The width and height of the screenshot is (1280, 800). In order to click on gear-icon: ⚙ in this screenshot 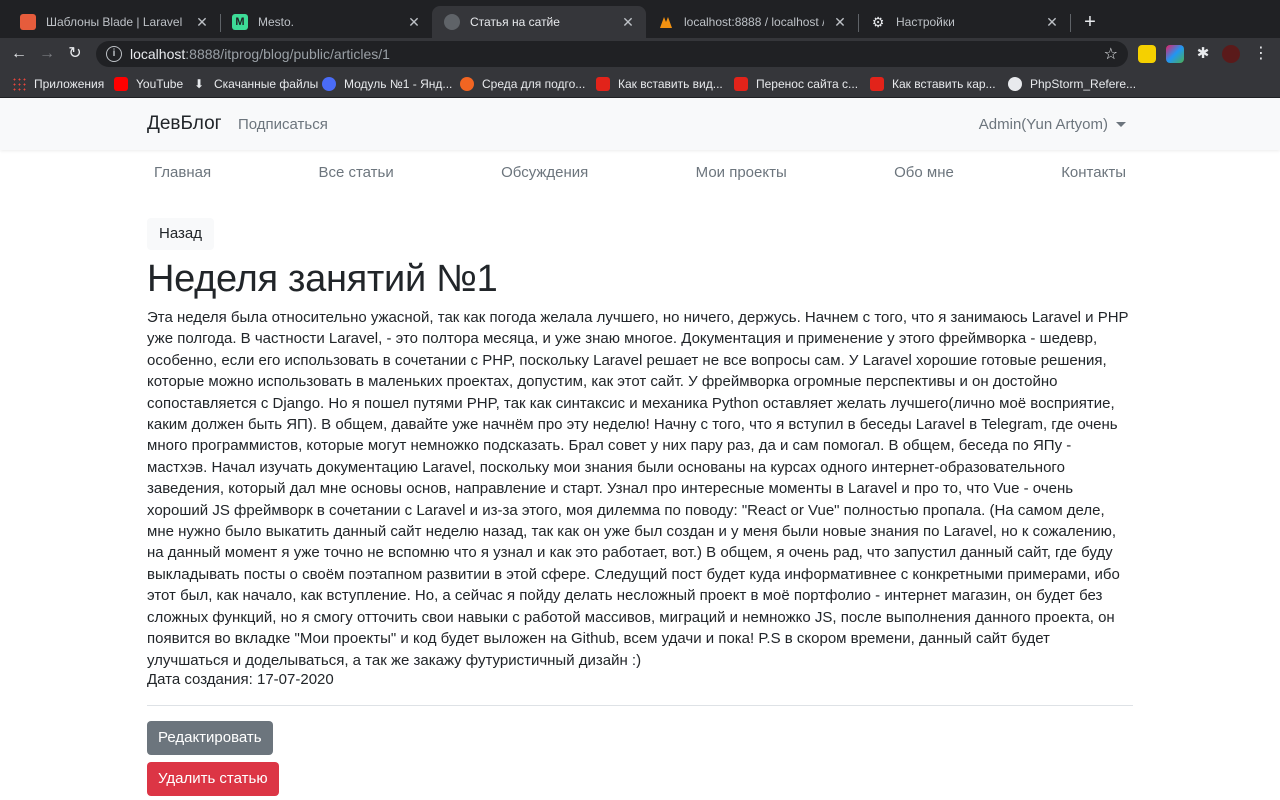, I will do `click(878, 21)`.